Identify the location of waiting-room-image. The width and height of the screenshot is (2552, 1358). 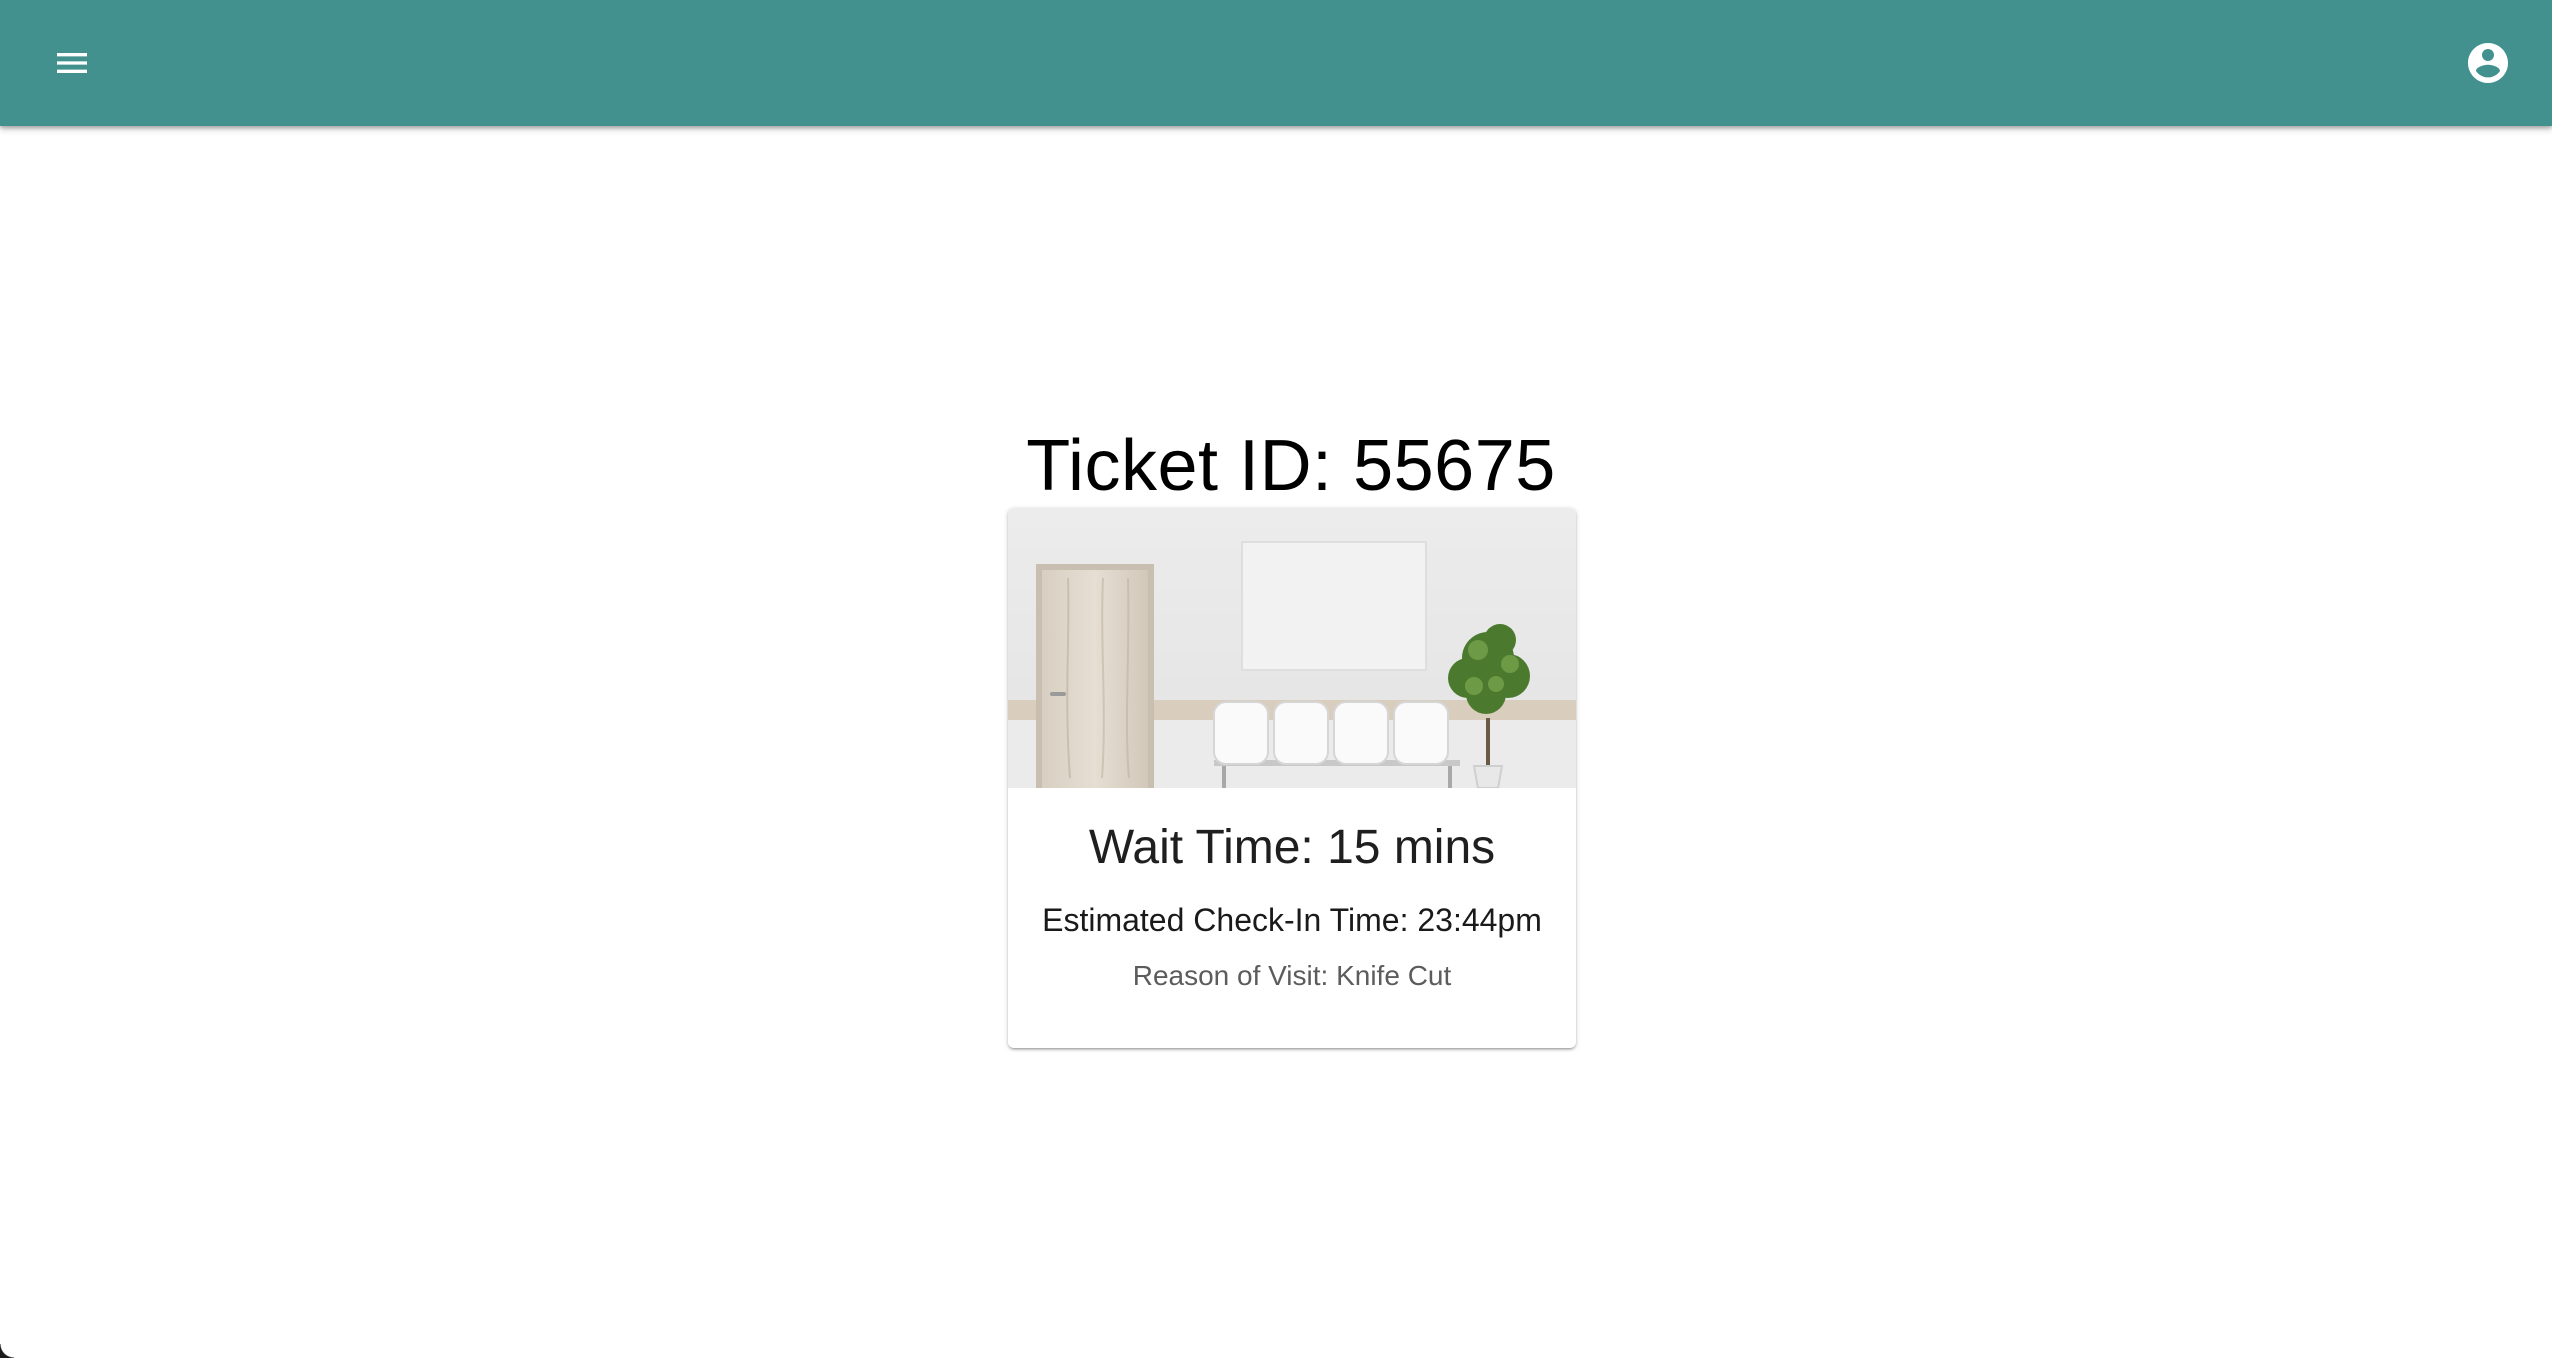
(1292, 648).